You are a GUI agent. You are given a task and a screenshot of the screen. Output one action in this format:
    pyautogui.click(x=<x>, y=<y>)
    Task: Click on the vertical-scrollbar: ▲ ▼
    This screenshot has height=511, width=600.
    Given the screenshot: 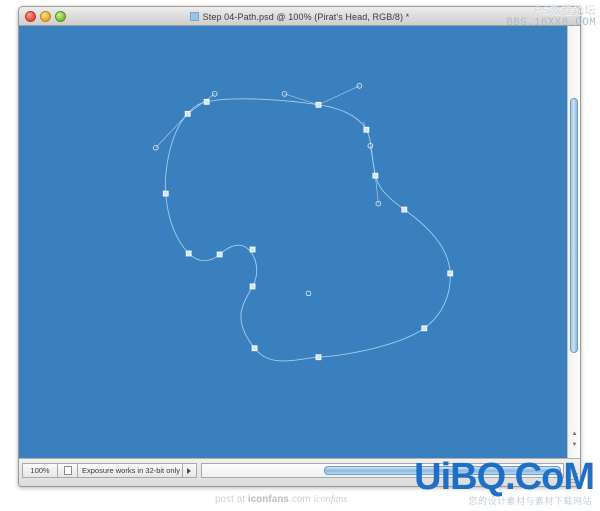 What is the action you would take?
    pyautogui.click(x=573, y=242)
    